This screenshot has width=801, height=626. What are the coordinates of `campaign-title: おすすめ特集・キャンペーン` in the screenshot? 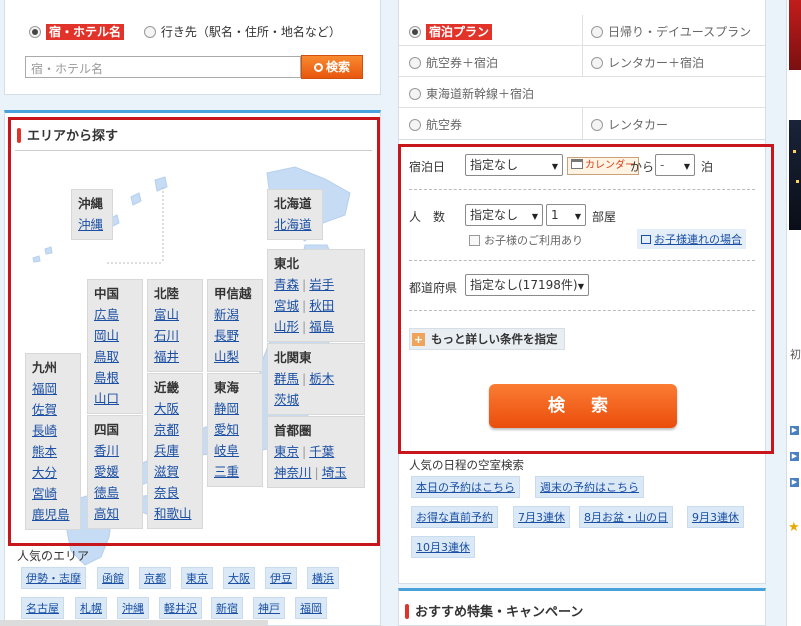 It's located at (494, 610).